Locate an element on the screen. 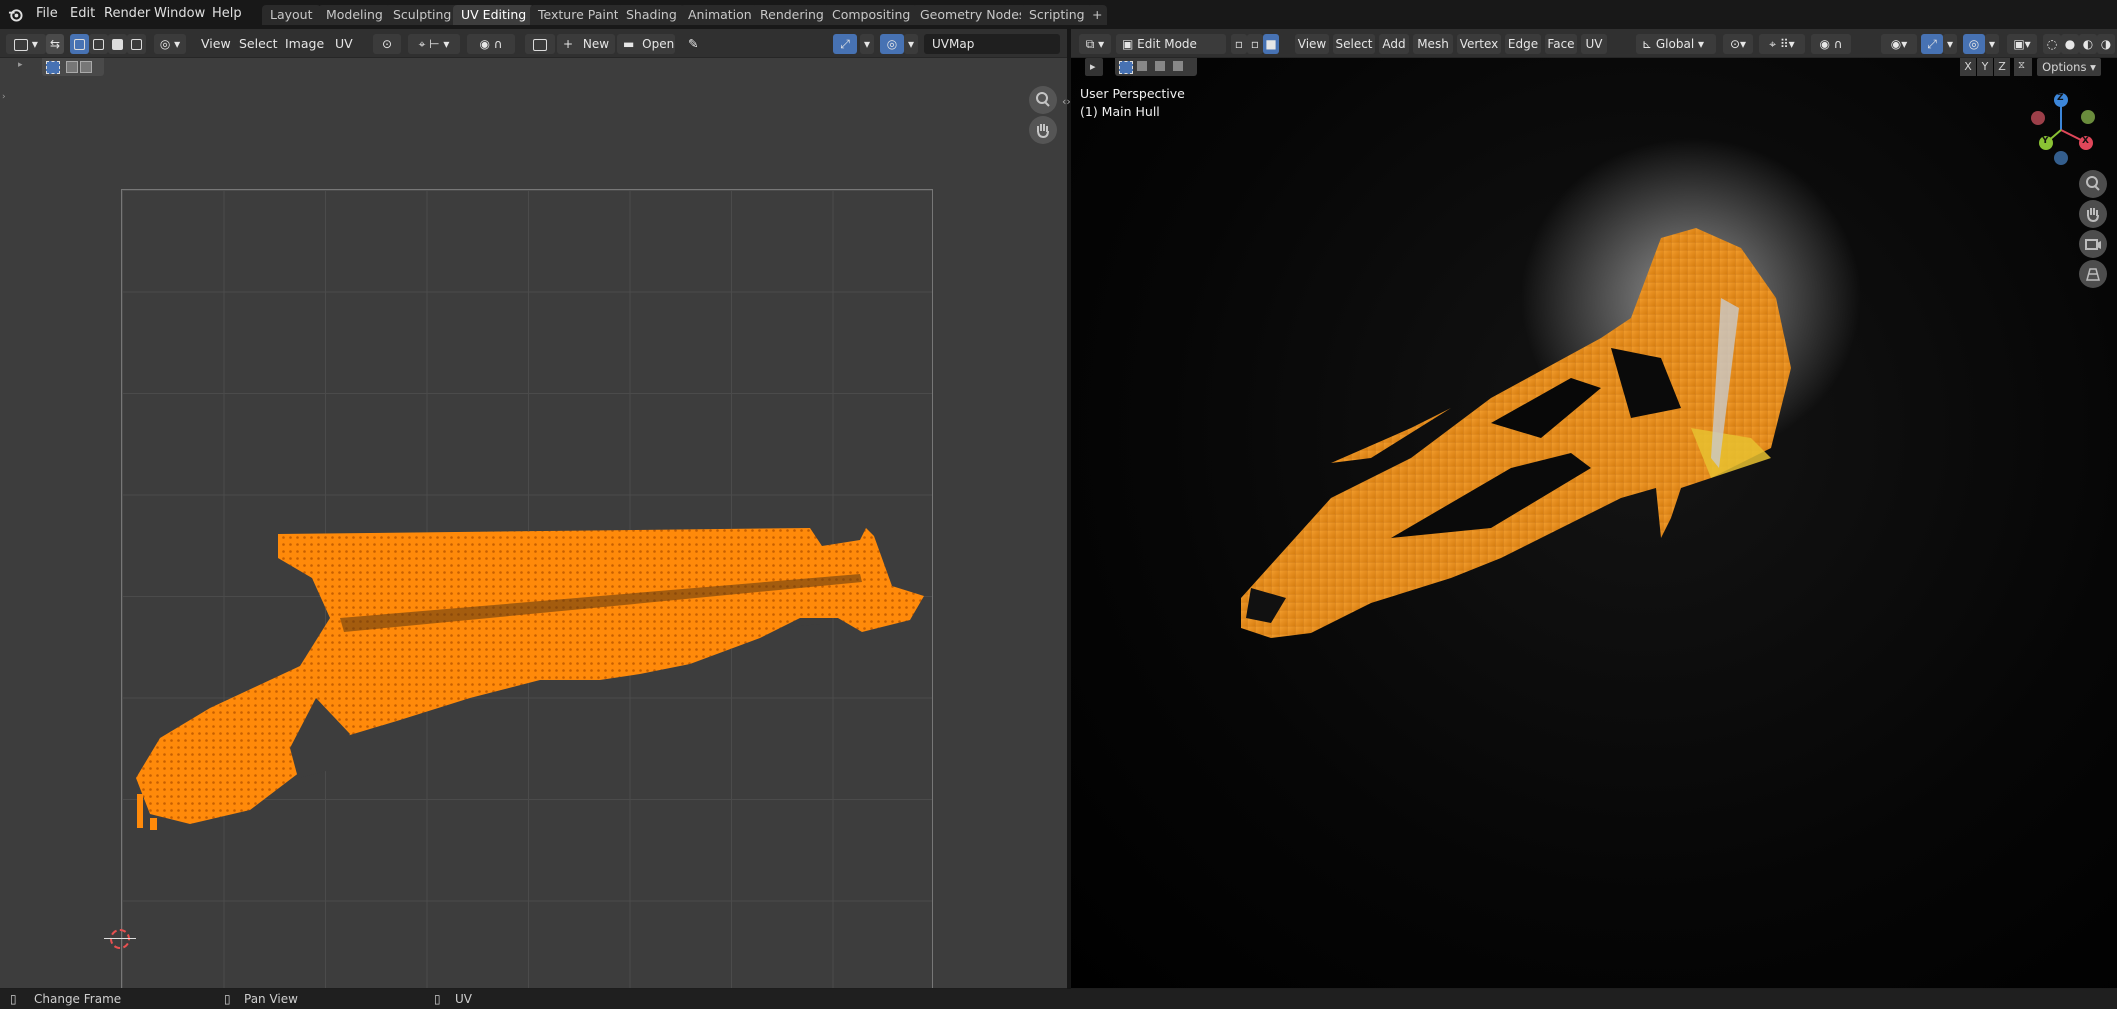 This screenshot has height=1009, width=2117. viewport-vertex-select-button: ▫ is located at coordinates (1239, 44).